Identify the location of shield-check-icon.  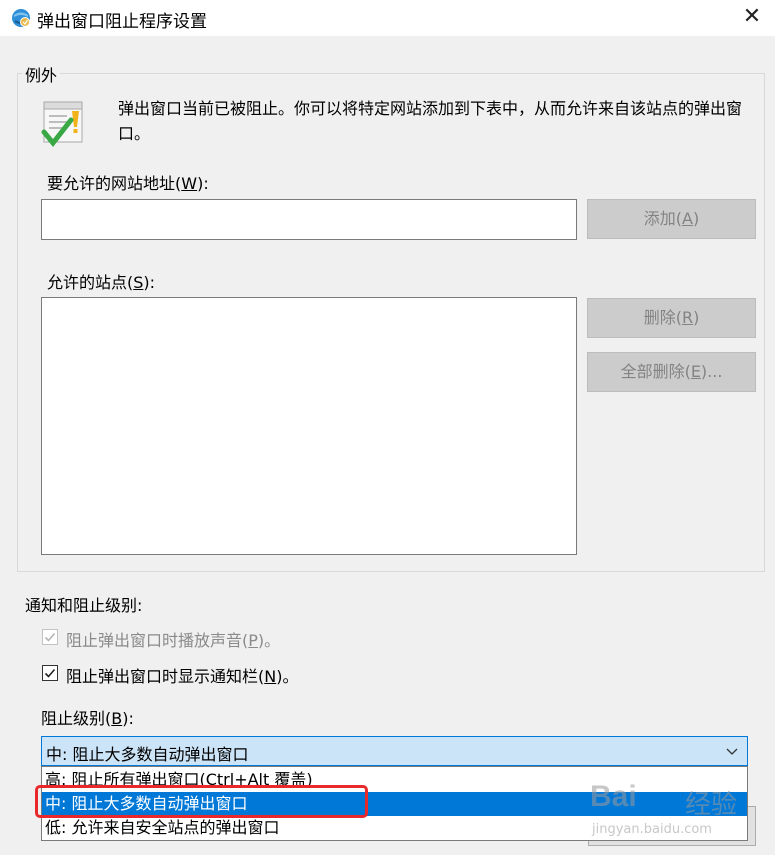
(62, 124).